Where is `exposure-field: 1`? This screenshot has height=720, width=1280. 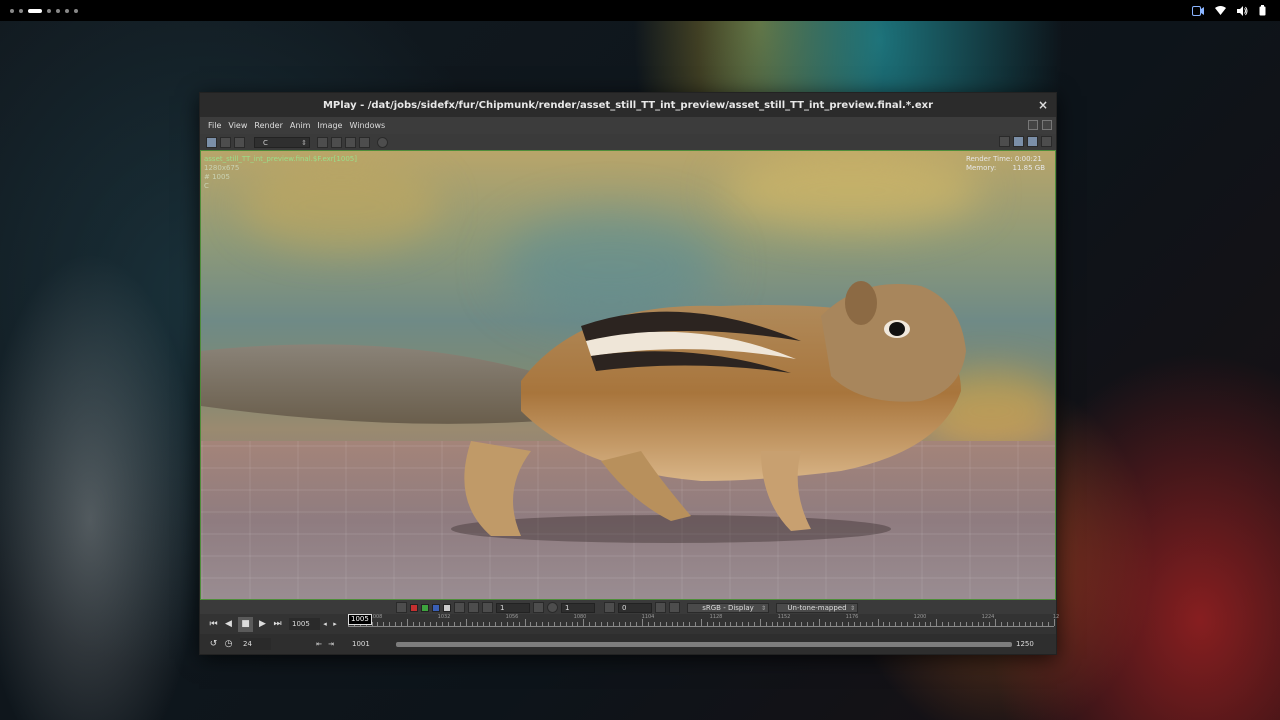
exposure-field: 1 is located at coordinates (578, 607).